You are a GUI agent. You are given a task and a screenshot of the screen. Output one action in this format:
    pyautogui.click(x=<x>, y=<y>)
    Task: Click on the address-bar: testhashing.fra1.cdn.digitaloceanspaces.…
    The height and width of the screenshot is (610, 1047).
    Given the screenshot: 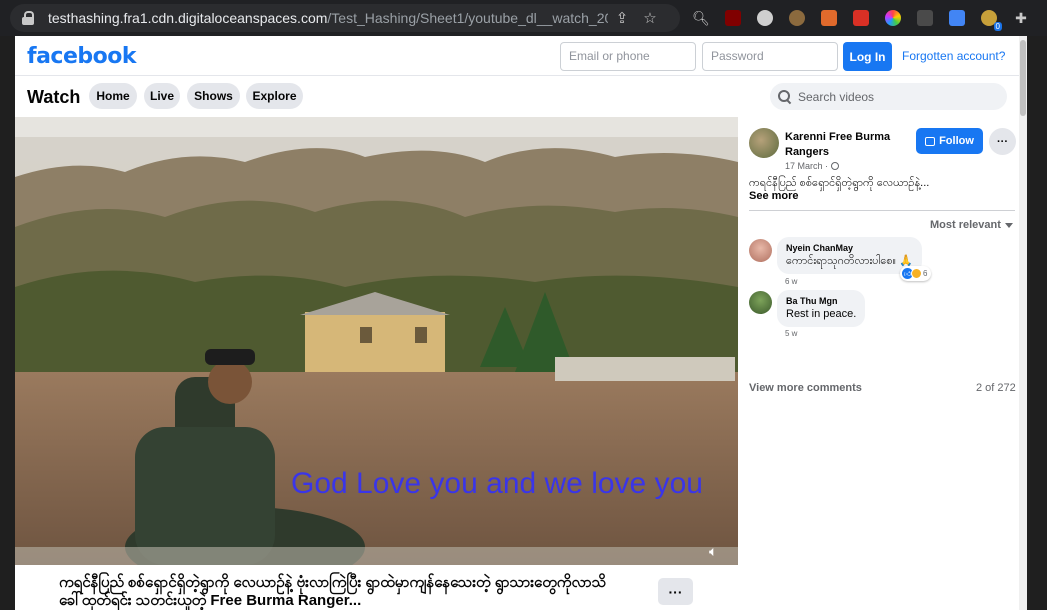 What is the action you would take?
    pyautogui.click(x=345, y=18)
    